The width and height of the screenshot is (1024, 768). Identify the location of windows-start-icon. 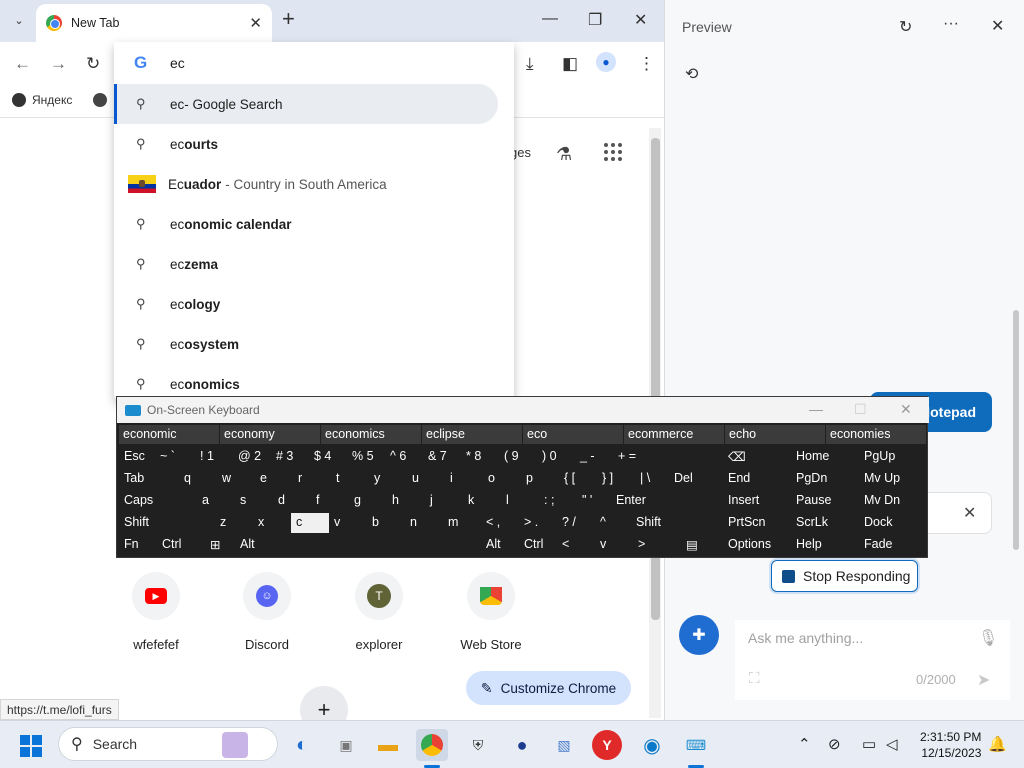
(31, 746).